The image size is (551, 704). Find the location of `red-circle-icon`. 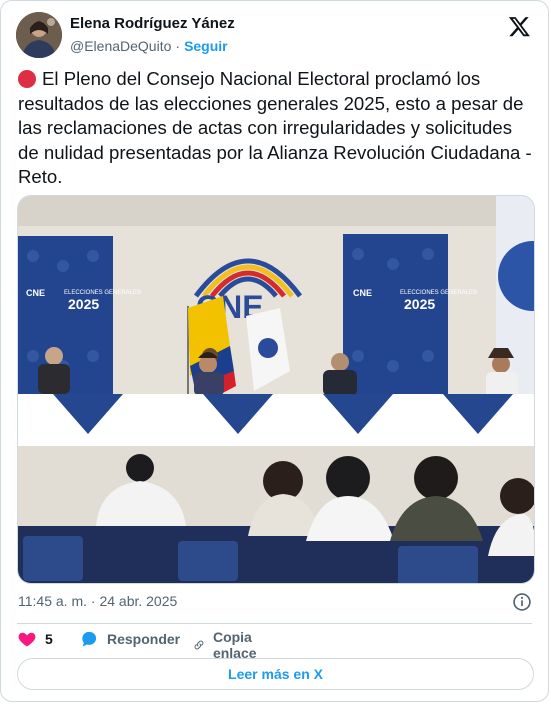

red-circle-icon is located at coordinates (27, 79).